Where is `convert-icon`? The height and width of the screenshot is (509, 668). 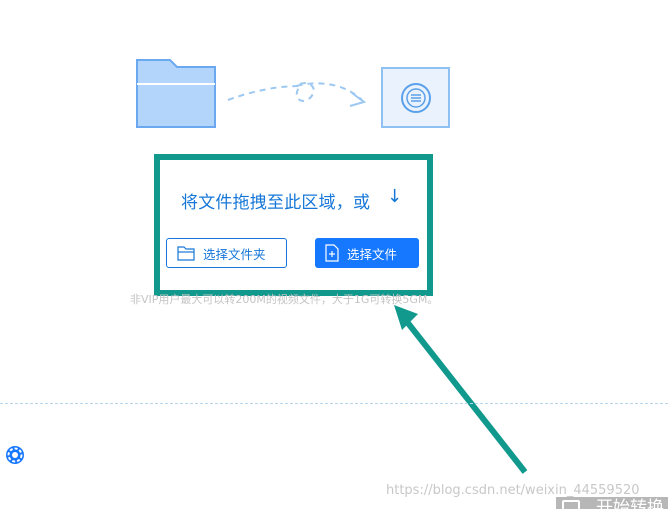 convert-icon is located at coordinates (415, 97).